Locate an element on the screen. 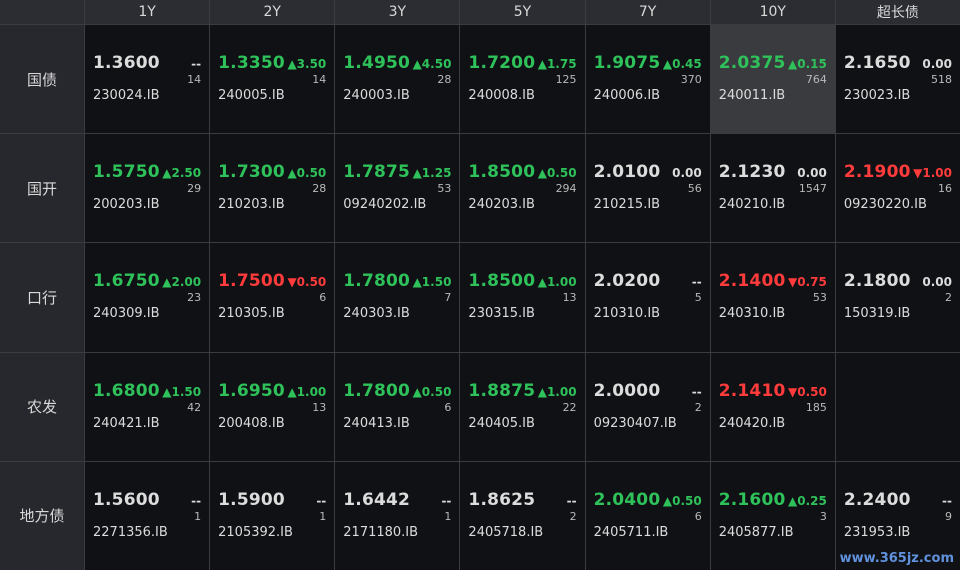  bond-code: 240011.IB is located at coordinates (752, 95).